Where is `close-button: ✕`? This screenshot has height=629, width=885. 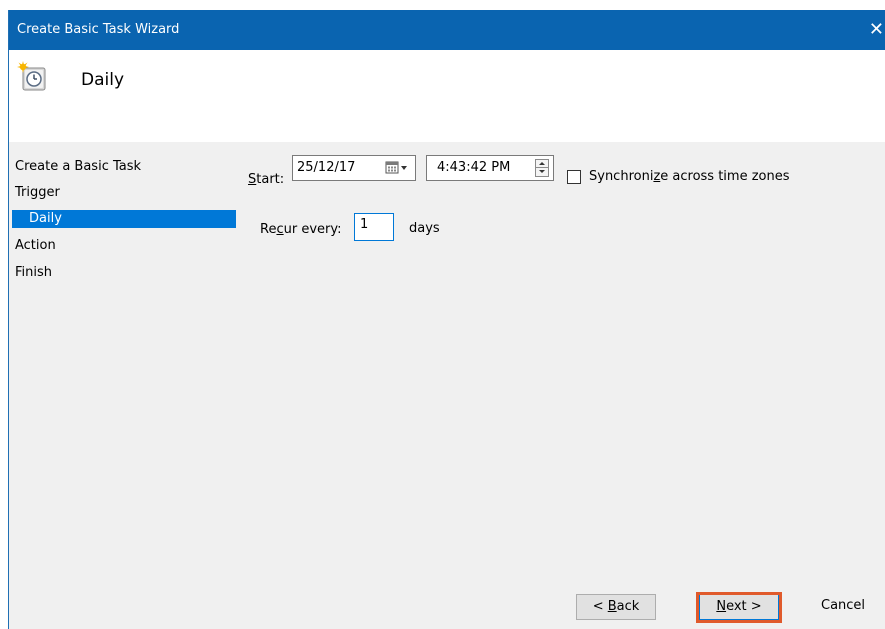 close-button: ✕ is located at coordinates (870, 30).